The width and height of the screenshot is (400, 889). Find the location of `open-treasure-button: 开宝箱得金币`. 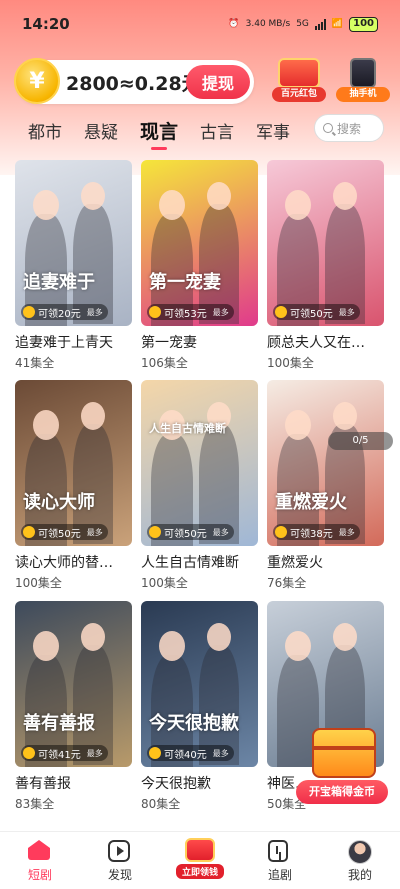

open-treasure-button: 开宝箱得金币 is located at coordinates (342, 792).